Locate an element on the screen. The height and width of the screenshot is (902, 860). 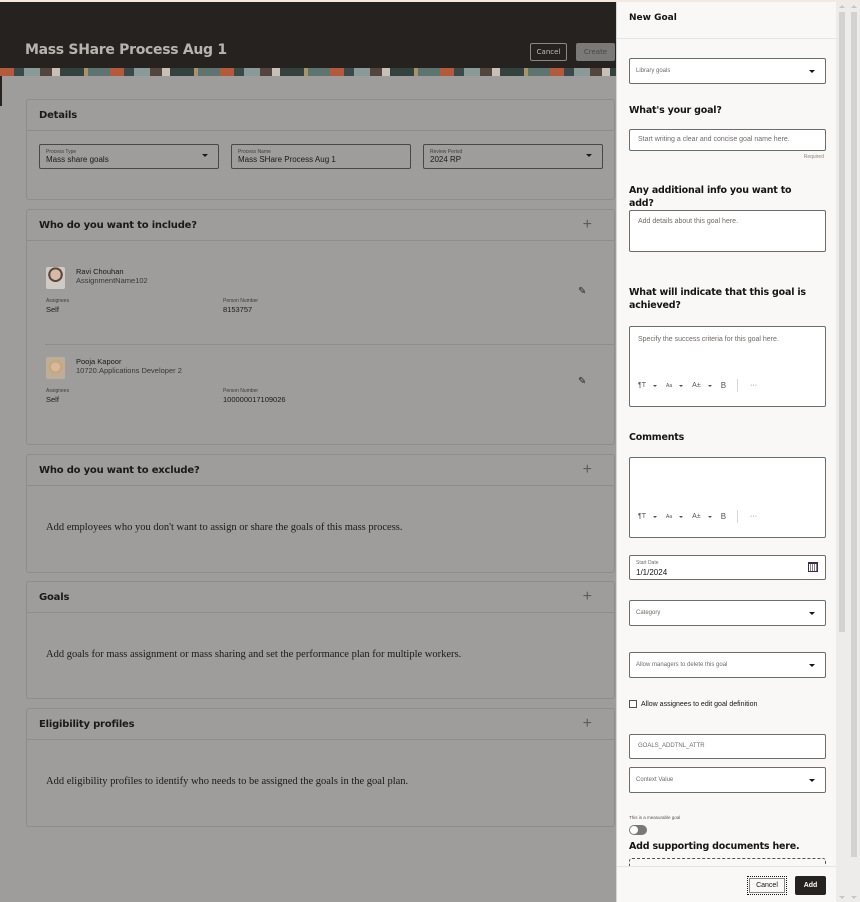
library-goals-select: Library goals is located at coordinates (727, 71).